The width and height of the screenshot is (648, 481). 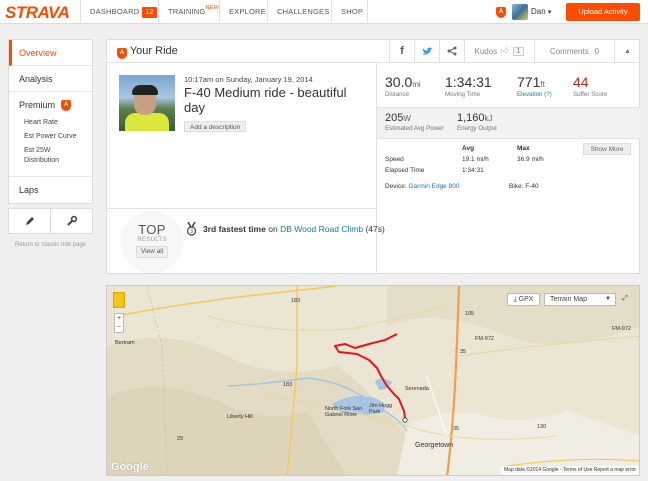 What do you see at coordinates (240, 417) in the screenshot?
I see `map-label-liberty-hill: Liberty Hill` at bounding box center [240, 417].